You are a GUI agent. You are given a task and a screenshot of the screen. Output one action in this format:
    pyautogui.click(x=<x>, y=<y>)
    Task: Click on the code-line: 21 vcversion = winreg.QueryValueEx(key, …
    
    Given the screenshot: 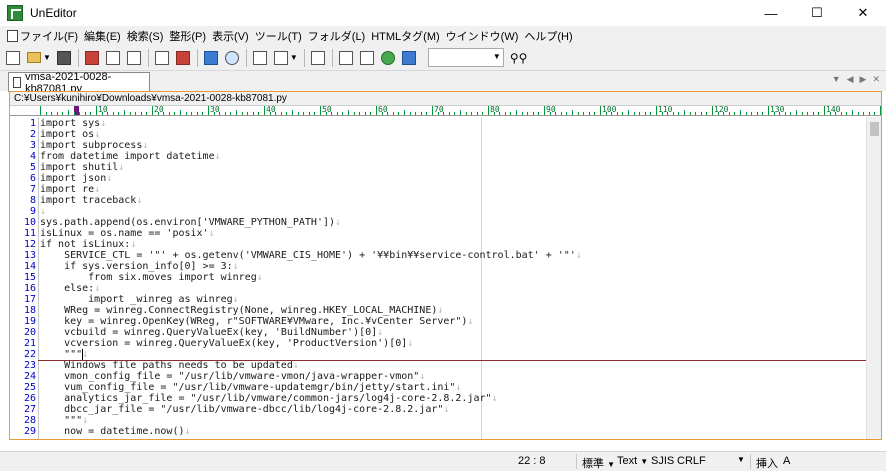 What is the action you would take?
    pyautogui.click(x=439, y=343)
    